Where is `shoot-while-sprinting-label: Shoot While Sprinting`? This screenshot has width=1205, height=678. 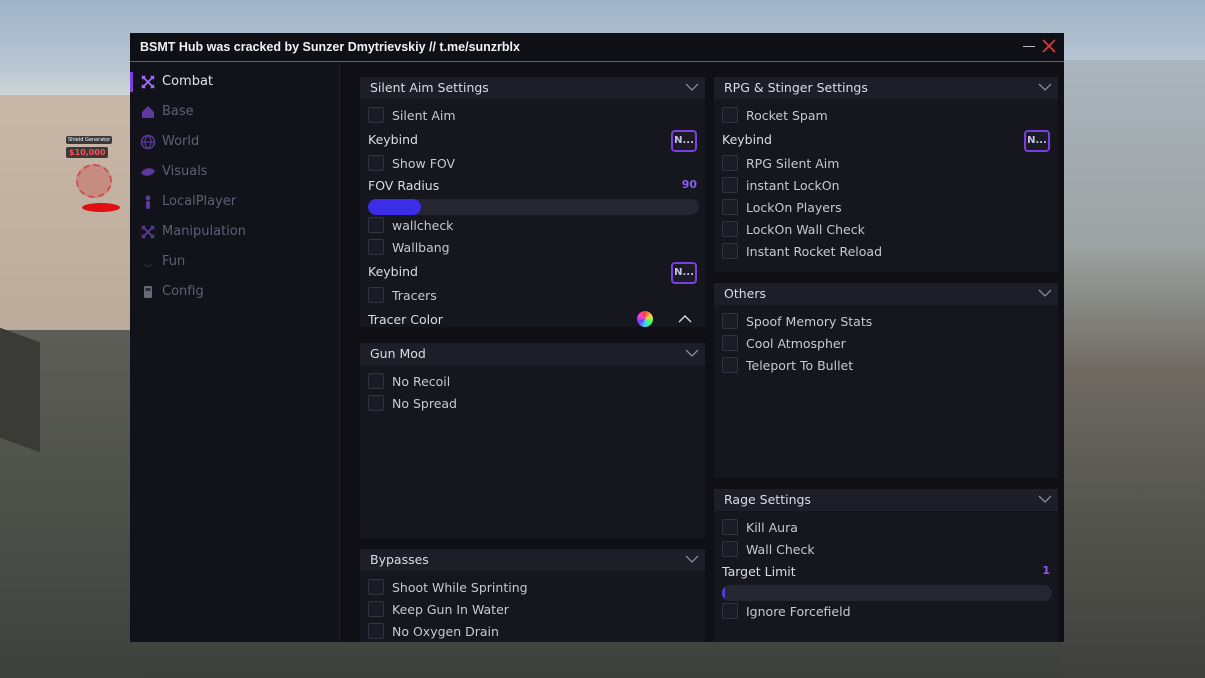 shoot-while-sprinting-label: Shoot While Sprinting is located at coordinates (460, 587).